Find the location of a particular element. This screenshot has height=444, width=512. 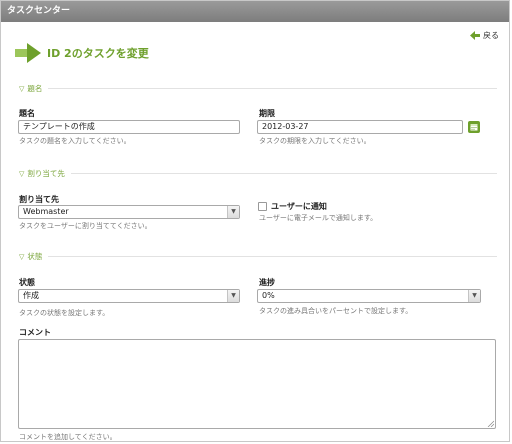

comment-label: コメント is located at coordinates (35, 332).